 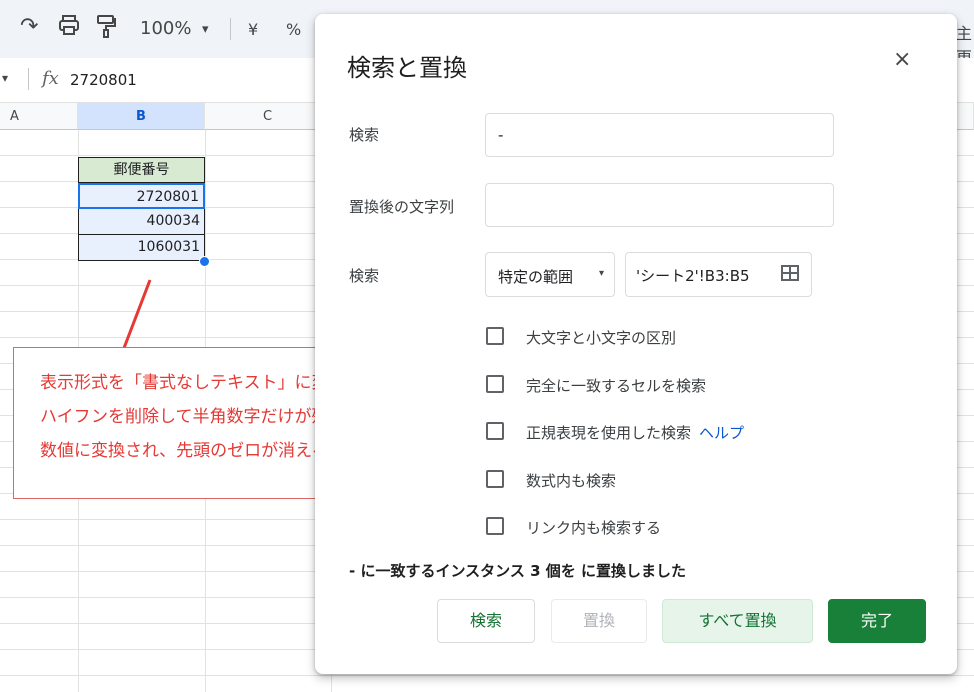 I want to click on option-label: リンク内も検索する, so click(x=594, y=528).